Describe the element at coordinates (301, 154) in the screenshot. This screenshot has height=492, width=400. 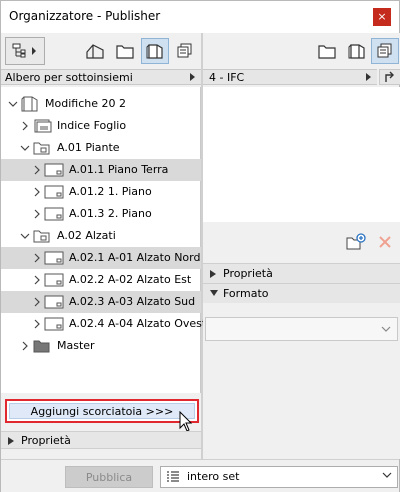
I see `publisher-items-list` at that location.